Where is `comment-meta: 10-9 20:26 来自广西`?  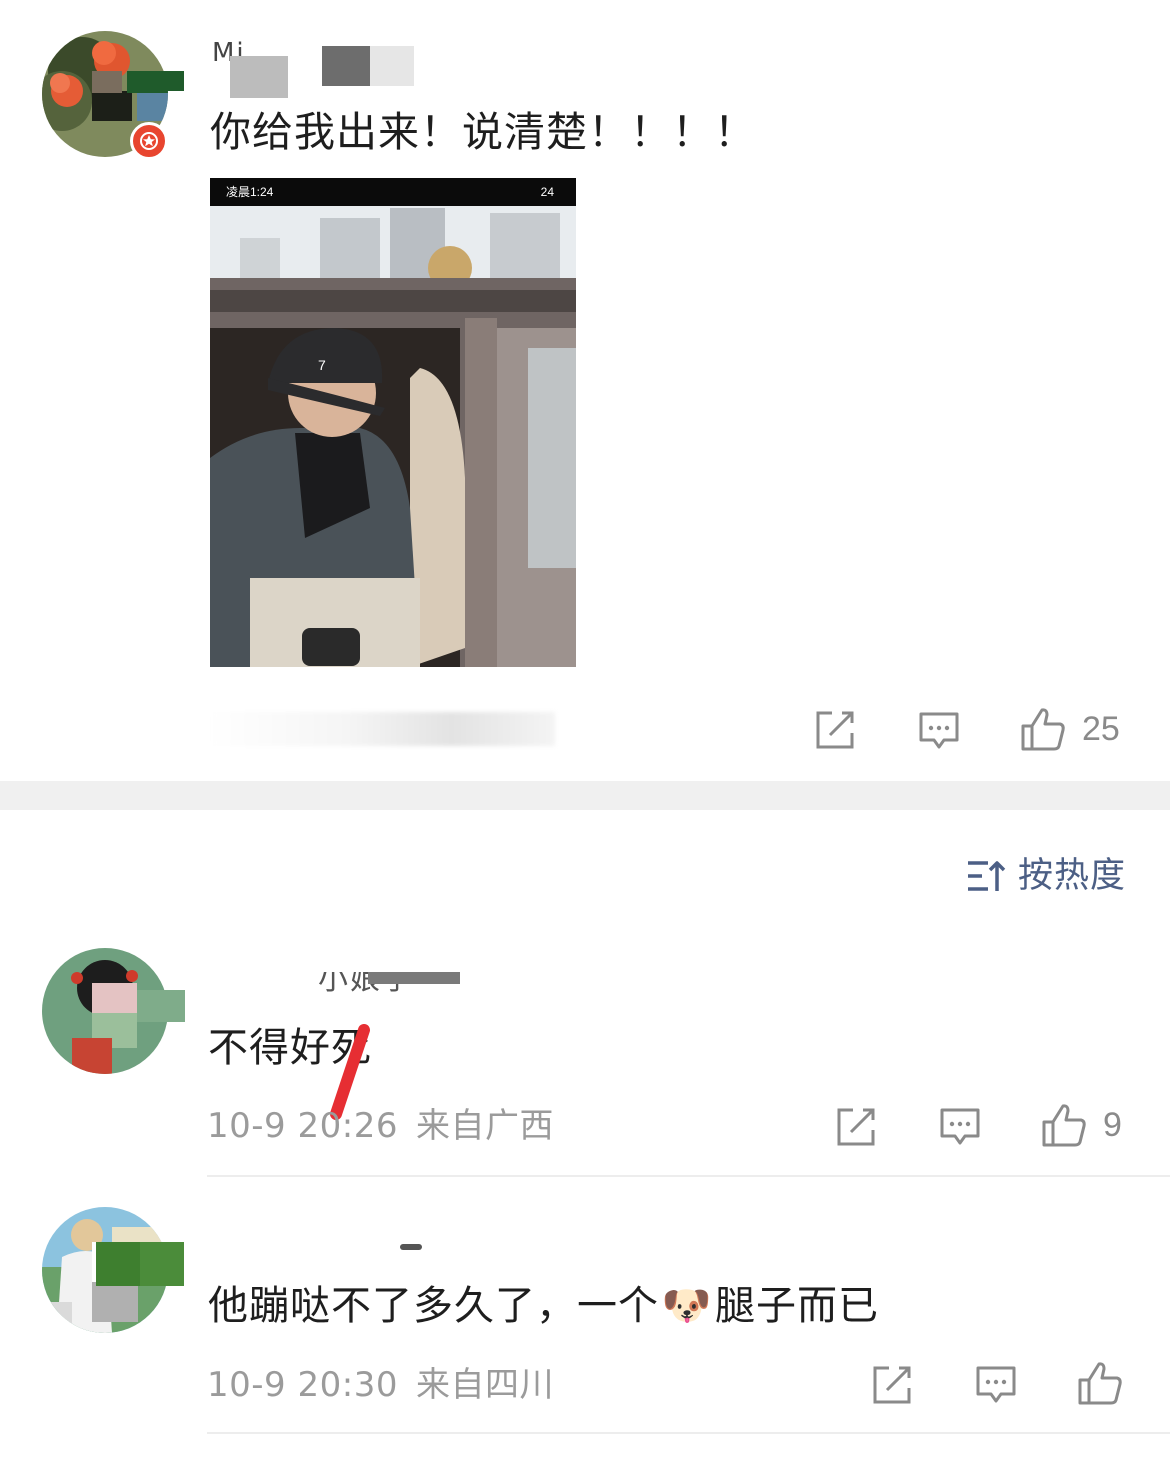
comment-meta: 10-9 20:26 来自广西 is located at coordinates (389, 1126).